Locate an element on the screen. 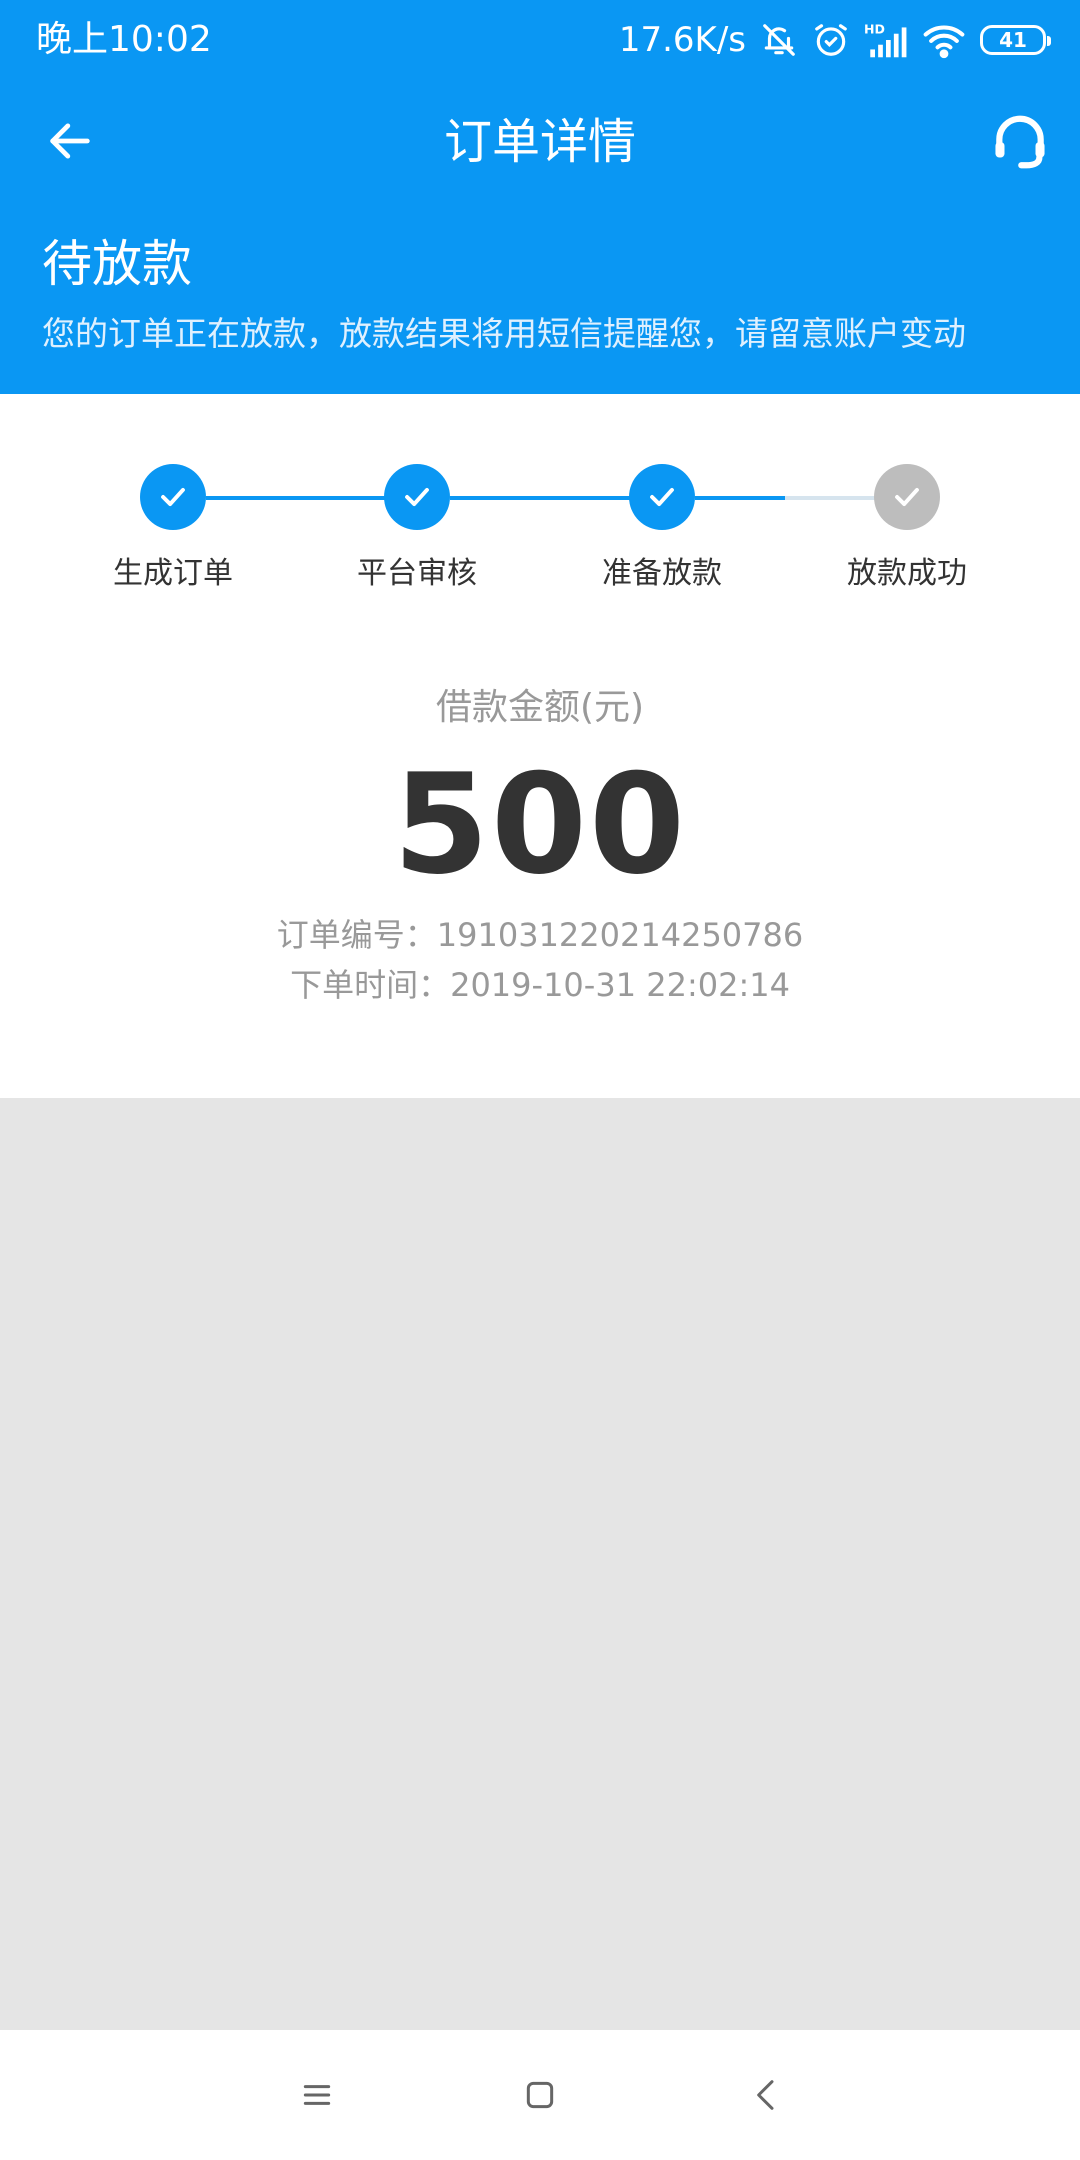  page-title: 订单详情 is located at coordinates (539, 142).